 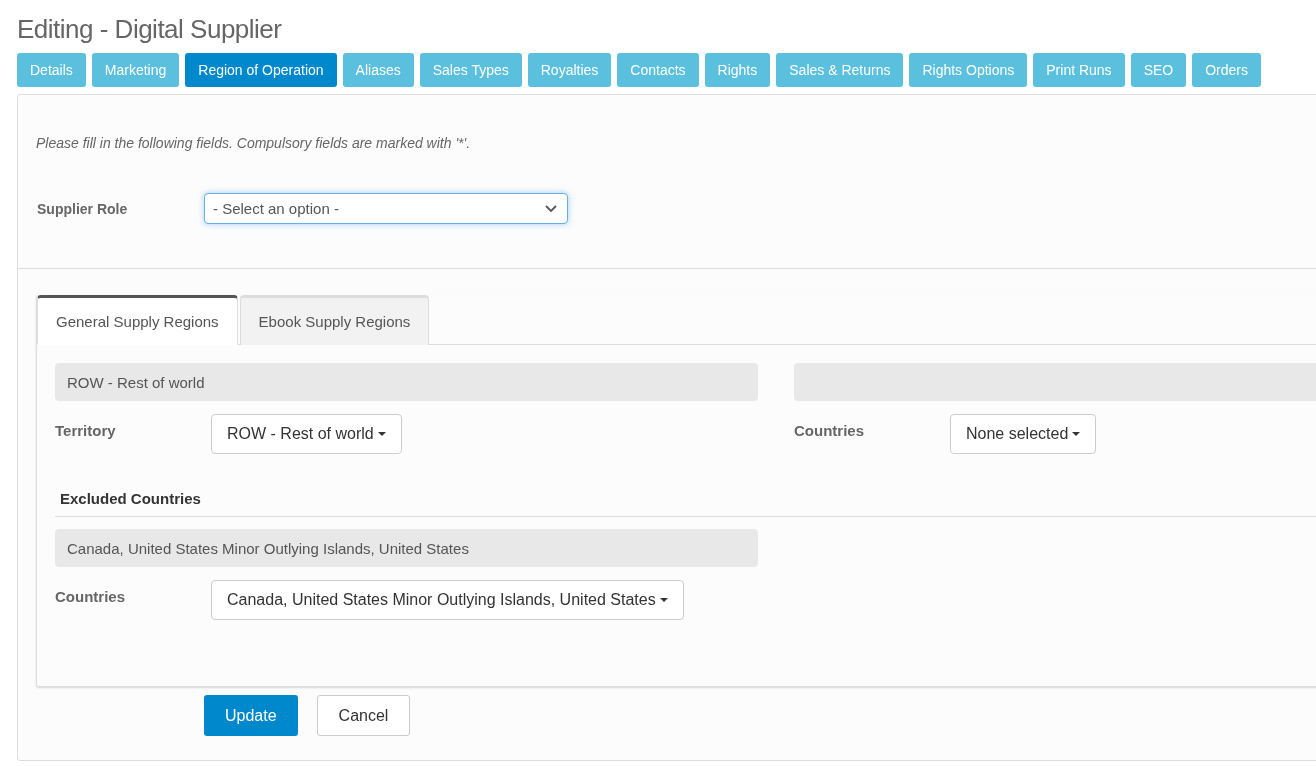 What do you see at coordinates (658, 70) in the screenshot?
I see `tab: Contacts` at bounding box center [658, 70].